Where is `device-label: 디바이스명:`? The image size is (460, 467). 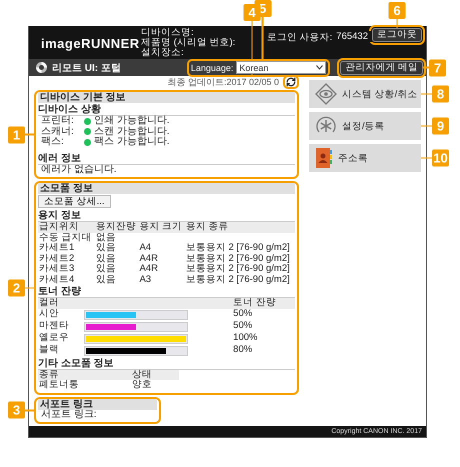 device-label: 디바이스명: is located at coordinates (167, 33).